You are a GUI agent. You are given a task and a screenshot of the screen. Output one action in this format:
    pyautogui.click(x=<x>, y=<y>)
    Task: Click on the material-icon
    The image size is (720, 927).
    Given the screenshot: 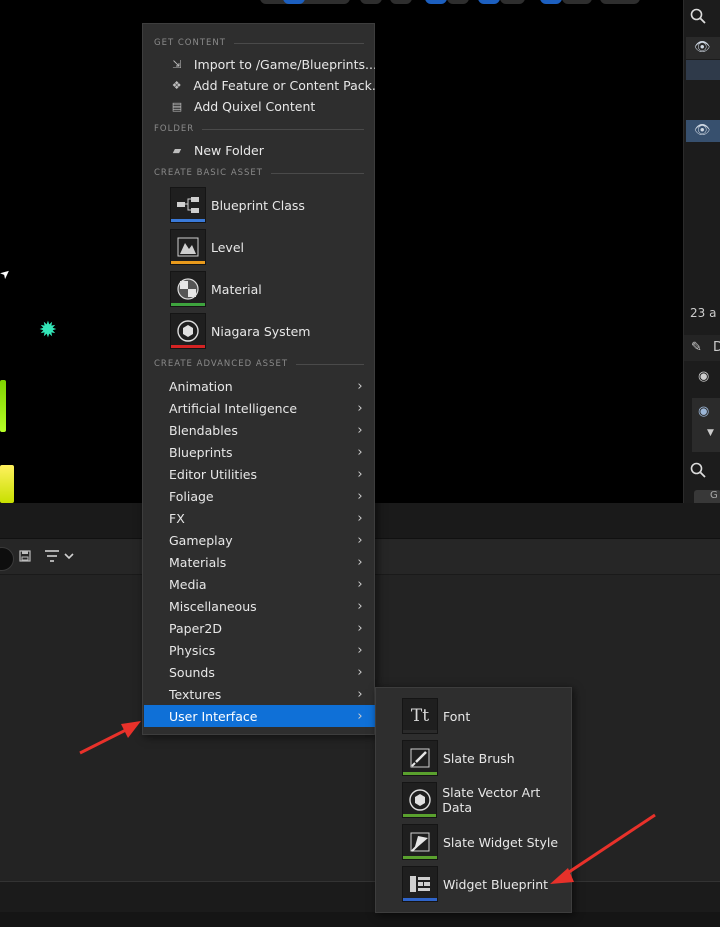 What is the action you would take?
    pyautogui.click(x=188, y=289)
    